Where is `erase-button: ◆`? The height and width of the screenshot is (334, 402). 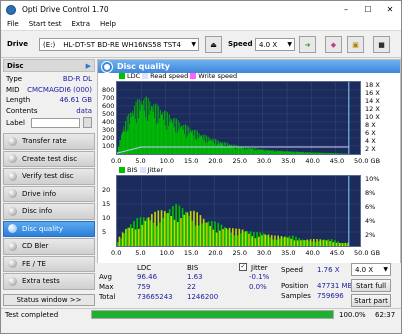 erase-button: ◆ is located at coordinates (333, 44).